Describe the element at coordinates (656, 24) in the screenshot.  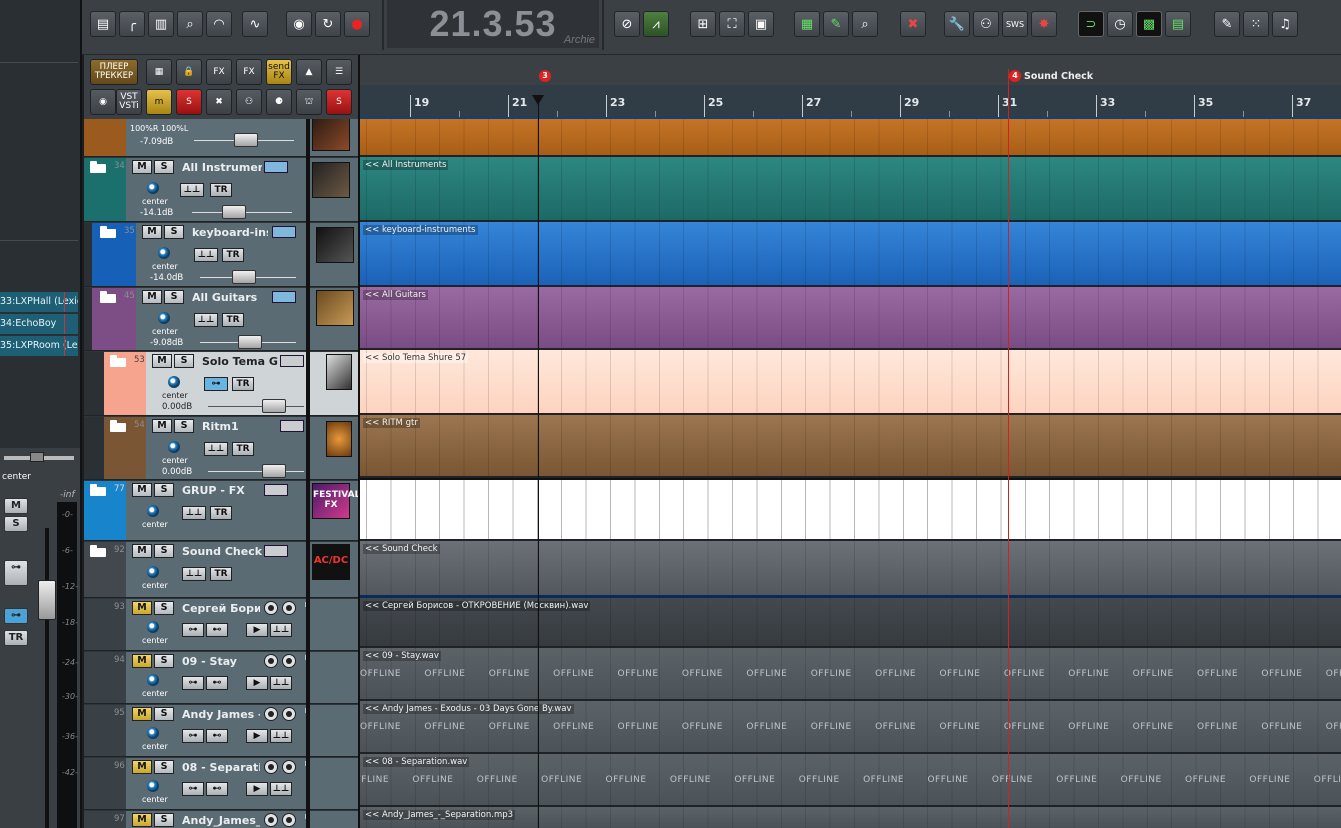
I see `metronome-icon: ⩘` at that location.